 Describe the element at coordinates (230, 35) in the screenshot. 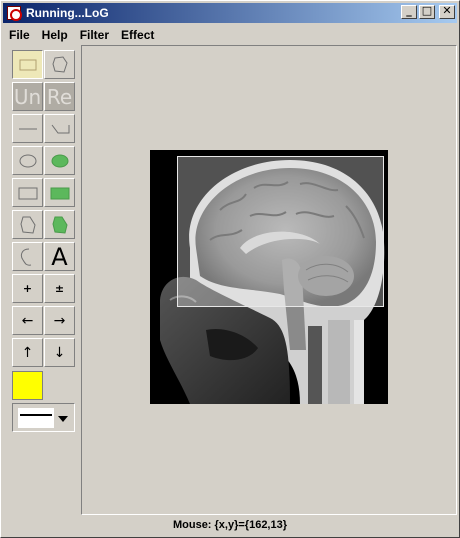

I see `menu-bar: File Help Filter Effect` at that location.